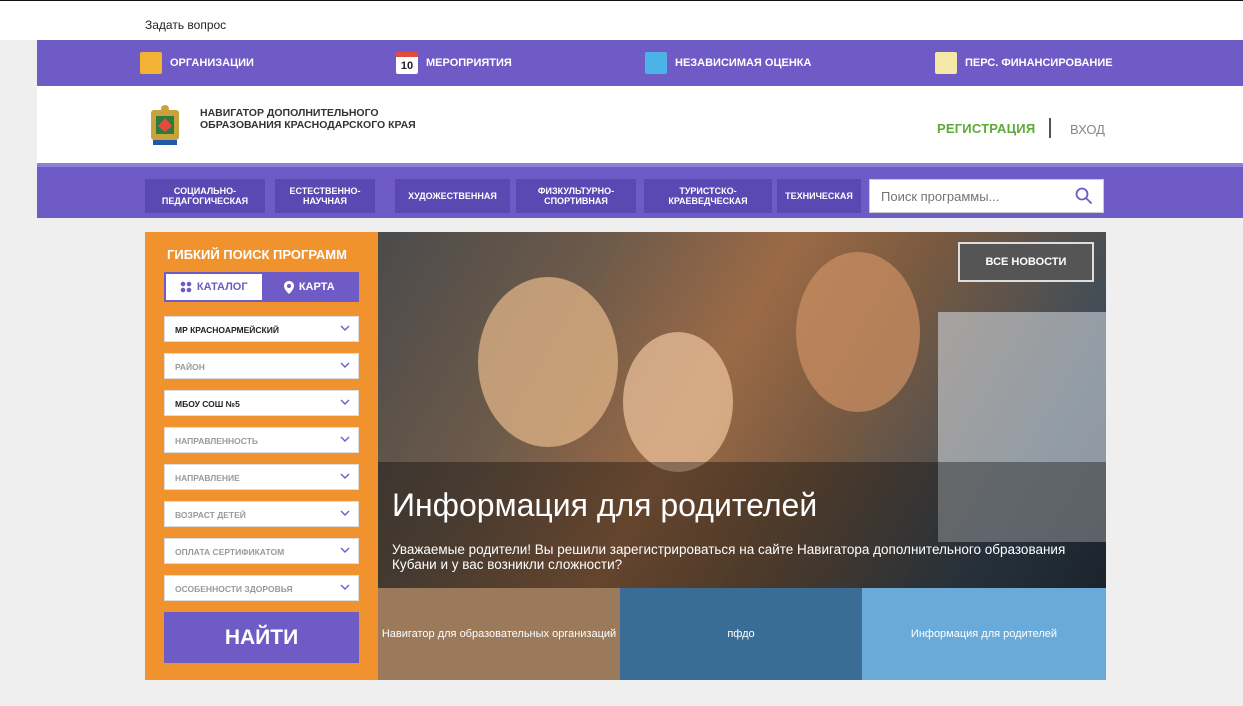  What do you see at coordinates (227, 330) in the screenshot?
I see `select-value: МР КРАСНОАРМЕЙСКИЙ` at bounding box center [227, 330].